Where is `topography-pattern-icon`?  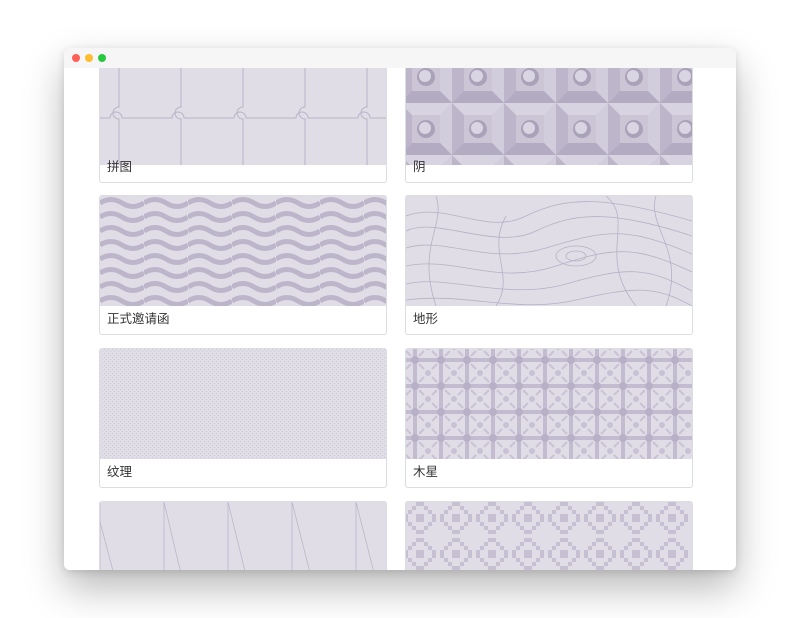
topography-pattern-icon is located at coordinates (549, 251).